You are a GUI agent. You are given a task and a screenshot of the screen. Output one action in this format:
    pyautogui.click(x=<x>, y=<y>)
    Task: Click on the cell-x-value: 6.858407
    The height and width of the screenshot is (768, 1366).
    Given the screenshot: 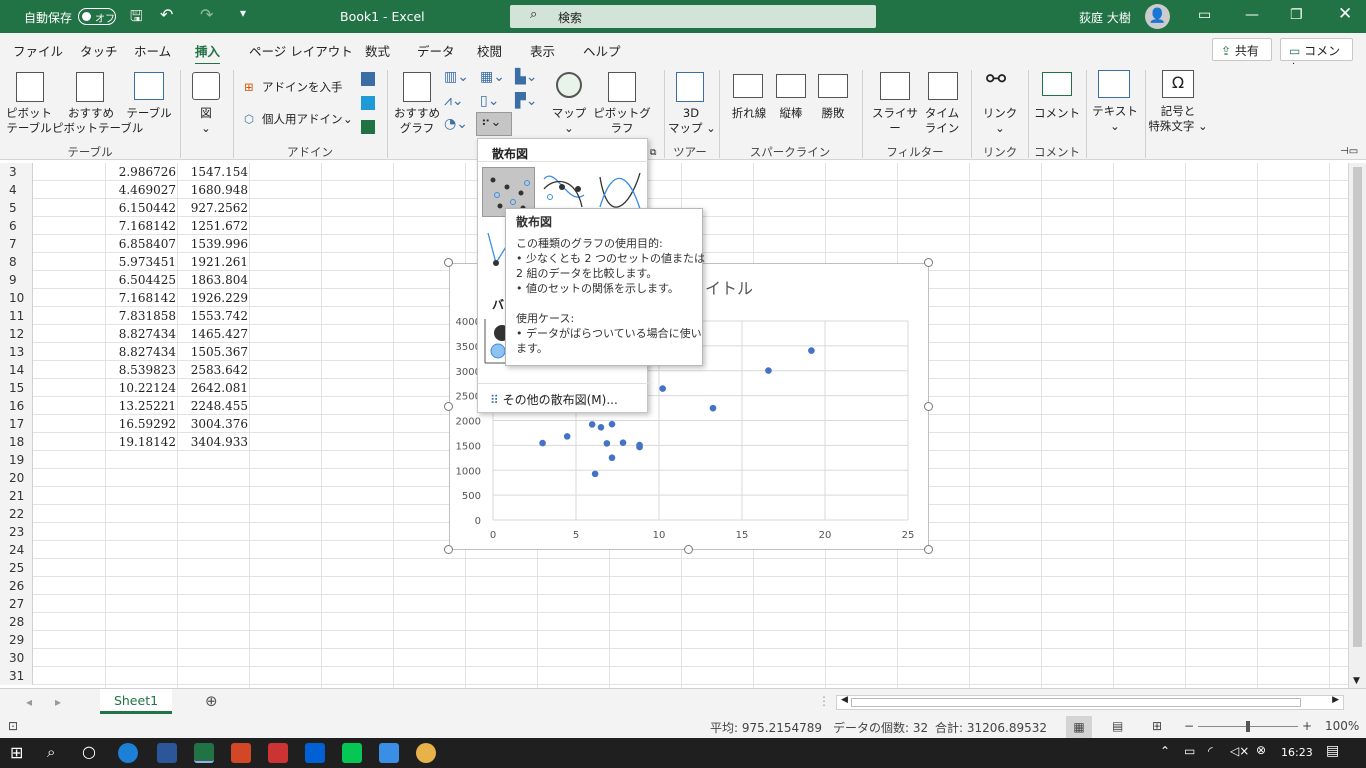 What is the action you would take?
    pyautogui.click(x=141, y=244)
    